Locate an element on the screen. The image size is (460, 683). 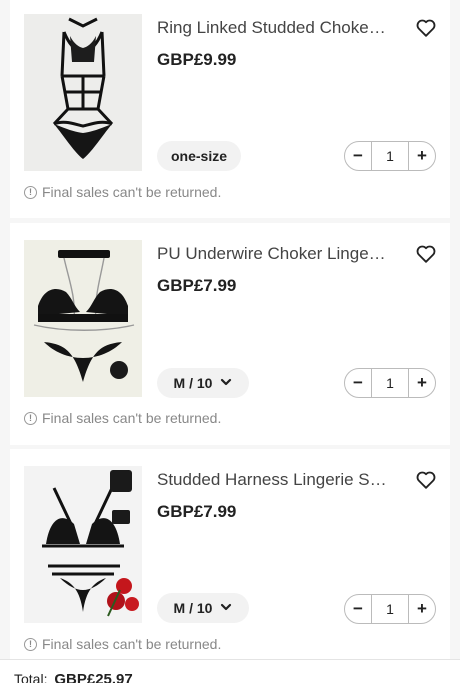
cart-total: Total: GBP£25.97 is located at coordinates (73, 677).